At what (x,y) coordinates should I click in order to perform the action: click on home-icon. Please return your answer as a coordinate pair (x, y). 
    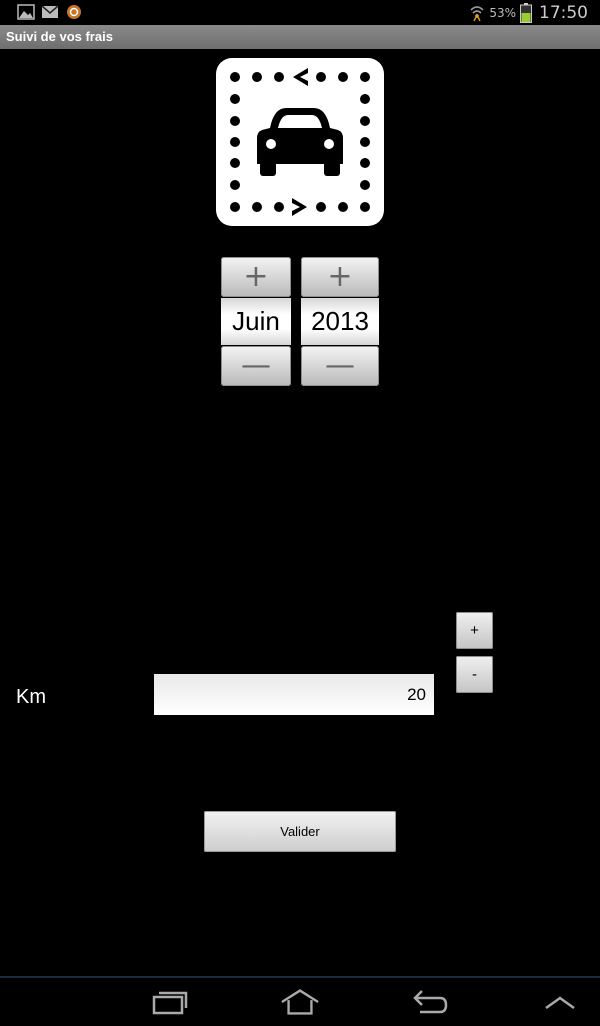
    Looking at the image, I should click on (300, 1002).